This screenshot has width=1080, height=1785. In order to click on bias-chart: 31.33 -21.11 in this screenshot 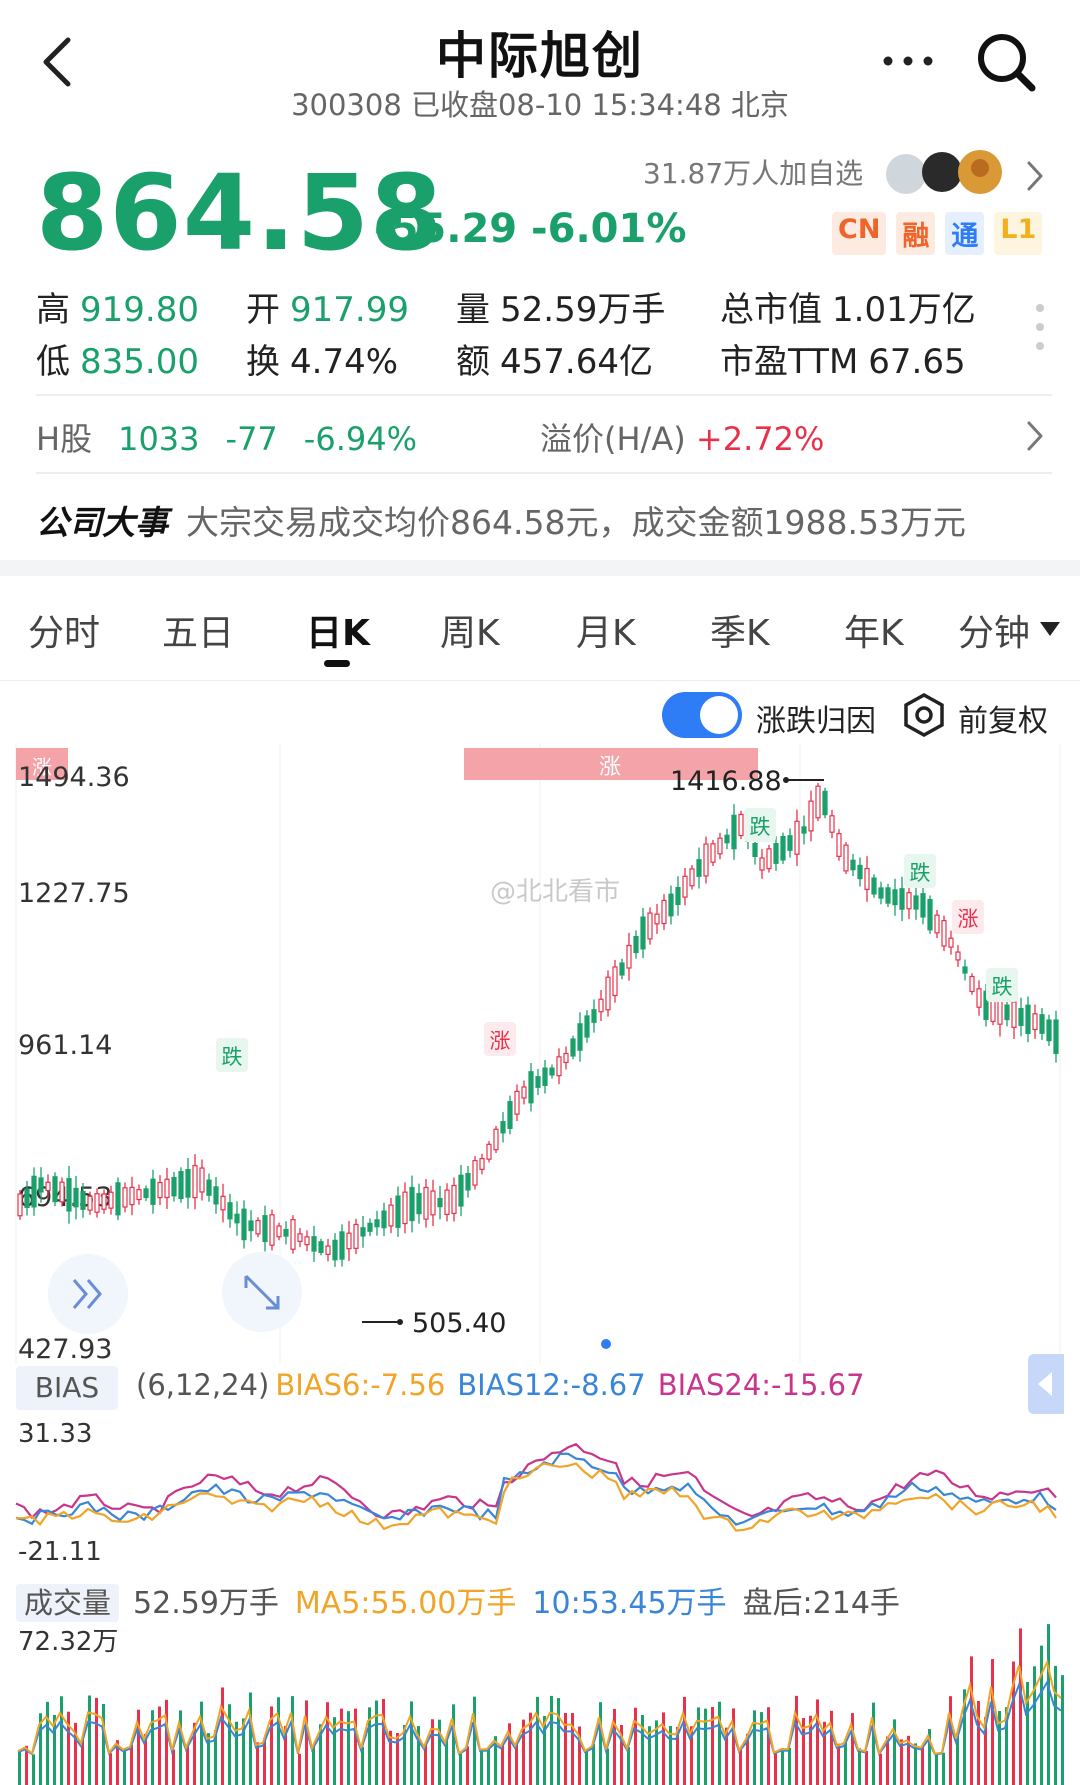, I will do `click(540, 1488)`.